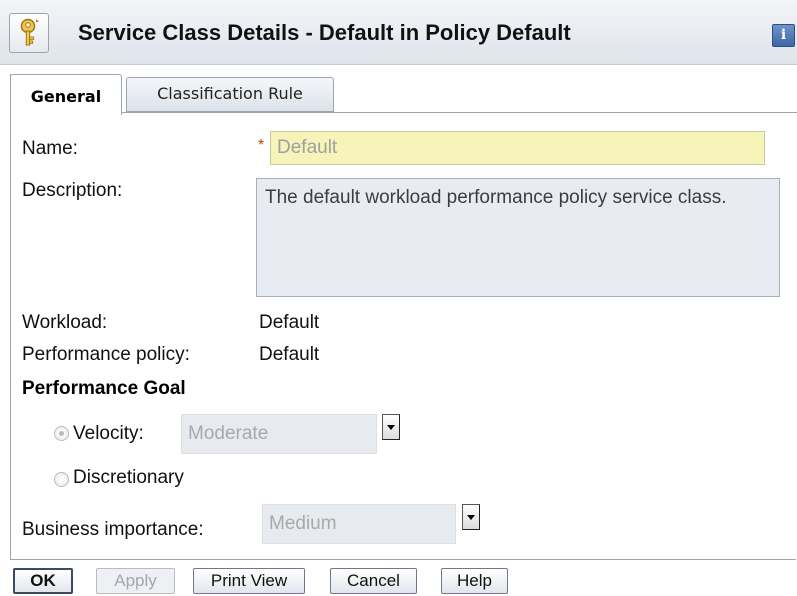  What do you see at coordinates (474, 581) in the screenshot?
I see `help-button: Help` at bounding box center [474, 581].